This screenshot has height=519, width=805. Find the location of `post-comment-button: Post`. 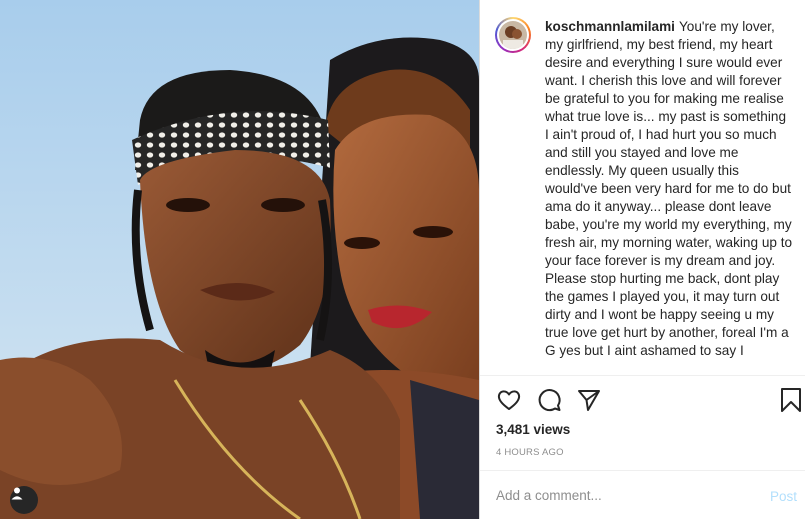

post-comment-button: Post is located at coordinates (783, 496).